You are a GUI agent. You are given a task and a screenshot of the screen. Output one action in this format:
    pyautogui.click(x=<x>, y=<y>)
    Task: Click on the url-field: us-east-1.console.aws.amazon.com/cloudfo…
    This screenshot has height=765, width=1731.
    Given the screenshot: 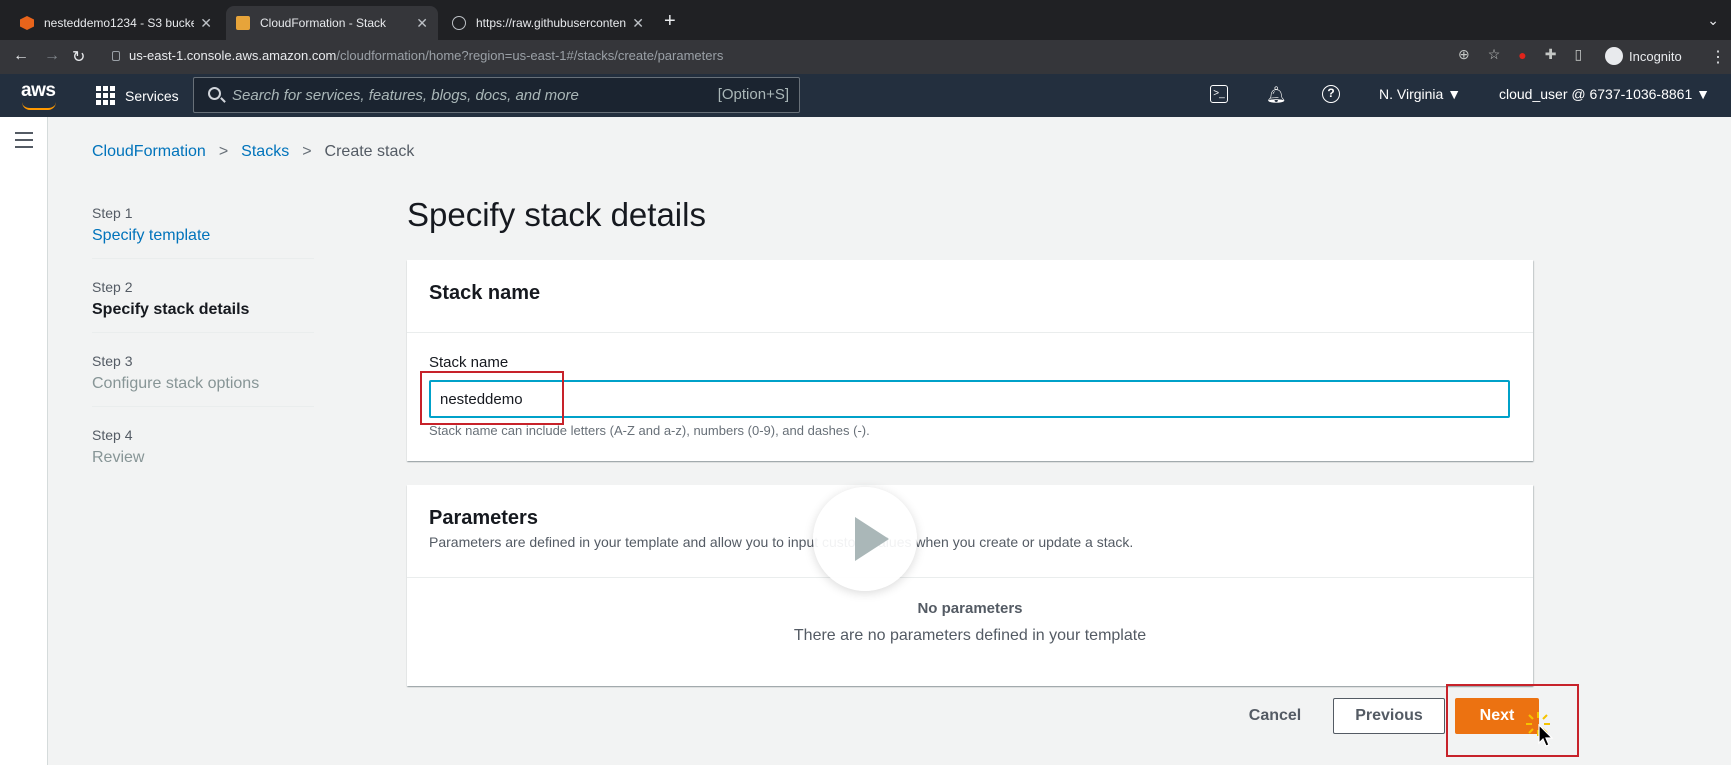 What is the action you would take?
    pyautogui.click(x=426, y=55)
    